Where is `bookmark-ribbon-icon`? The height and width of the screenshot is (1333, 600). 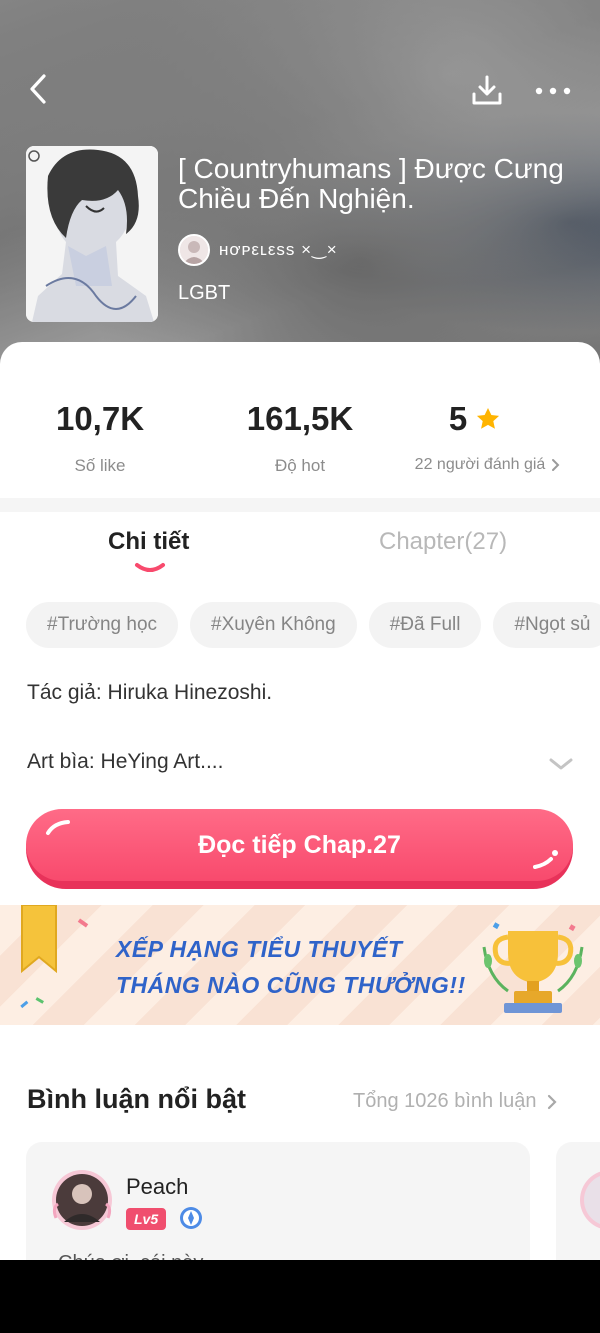 bookmark-ribbon-icon is located at coordinates (39, 939).